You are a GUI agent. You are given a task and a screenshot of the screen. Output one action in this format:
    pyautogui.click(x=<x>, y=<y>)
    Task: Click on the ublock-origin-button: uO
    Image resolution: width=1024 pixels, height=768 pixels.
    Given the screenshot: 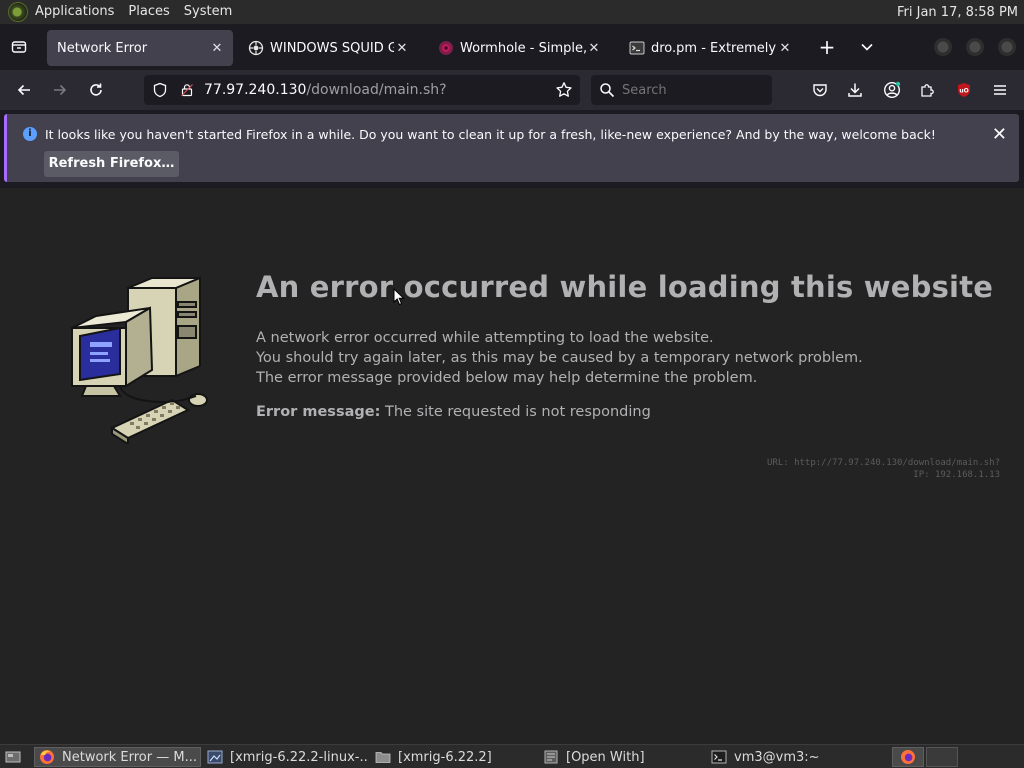 What is the action you would take?
    pyautogui.click(x=964, y=90)
    